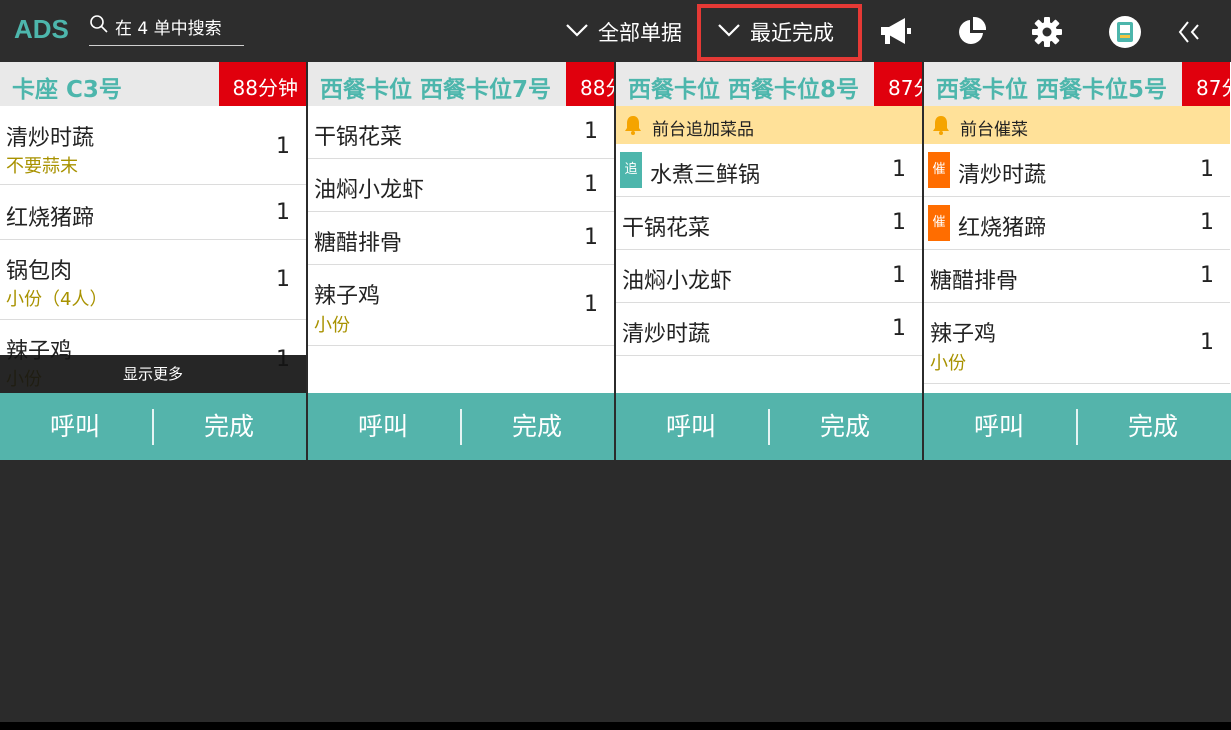 This screenshot has width=1231, height=730. I want to click on item-name: 水煮三鲜锅, so click(705, 175).